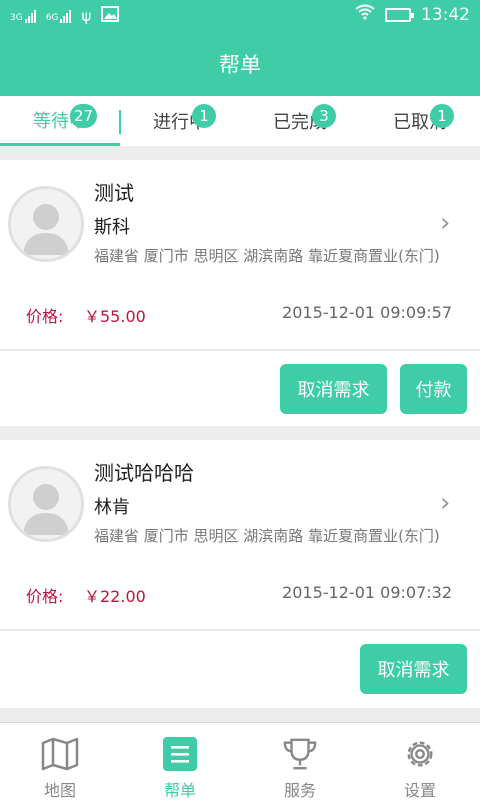  I want to click on customer-name: 斯科, so click(112, 227).